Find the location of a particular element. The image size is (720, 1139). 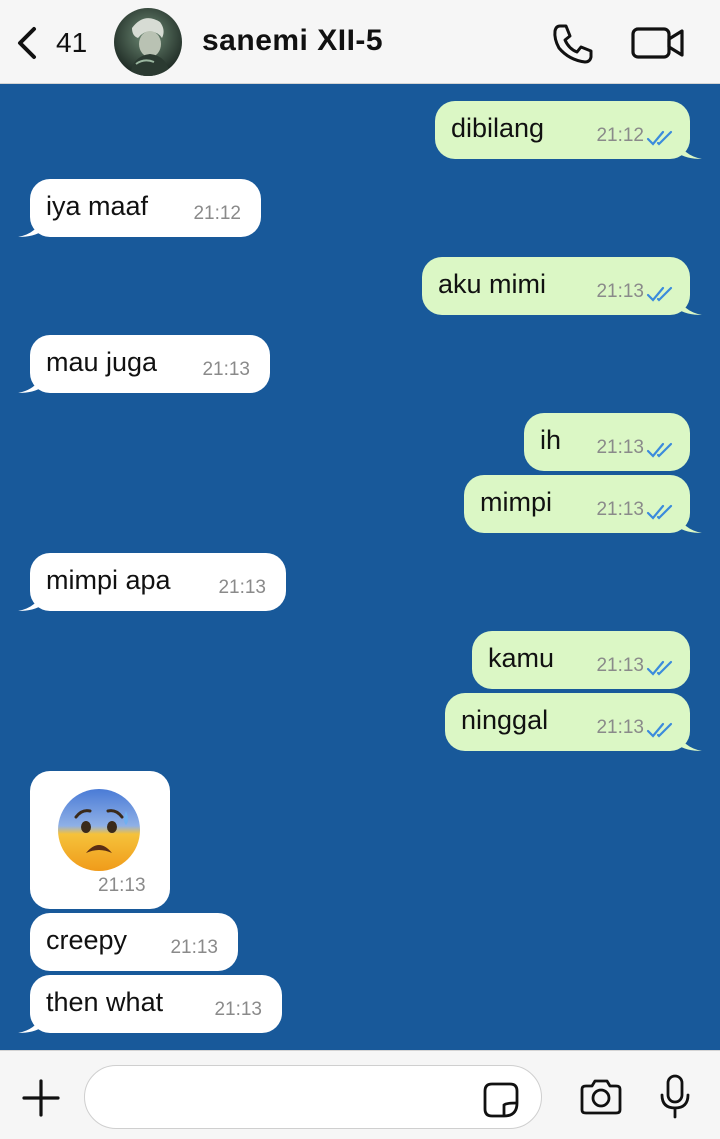

message-bubble-incoming: iya maaf 21:12 is located at coordinates (139, 208).